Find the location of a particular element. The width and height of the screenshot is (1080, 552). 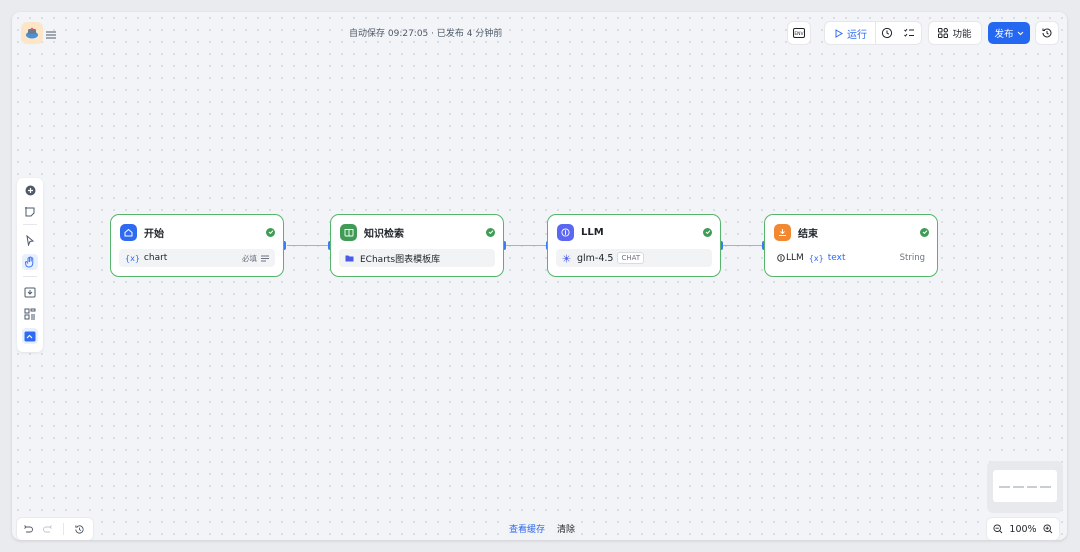

text-lines-icon is located at coordinates (265, 258).